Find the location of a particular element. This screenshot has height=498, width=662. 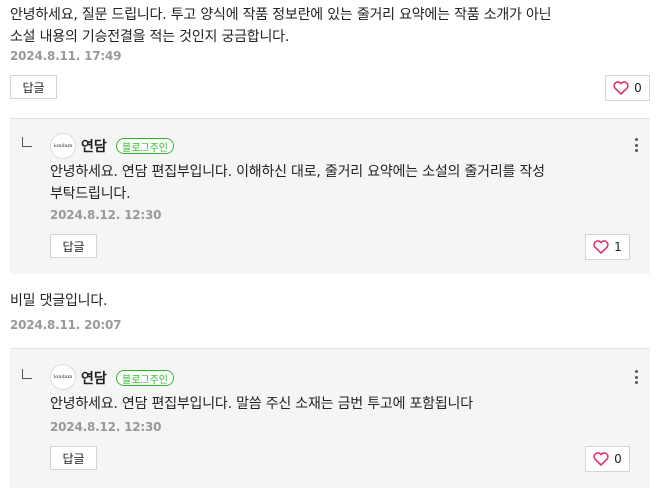

comment-text: 비밀 댓글입니다. is located at coordinates (58, 301).